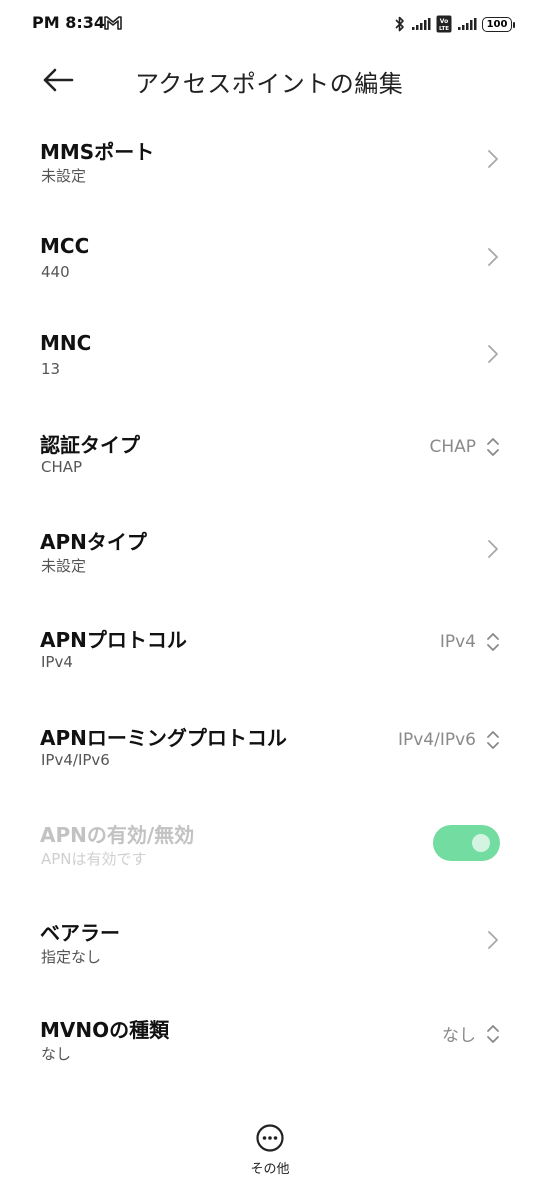 The width and height of the screenshot is (540, 1200). I want to click on setting-subtitle: 13, so click(51, 369).